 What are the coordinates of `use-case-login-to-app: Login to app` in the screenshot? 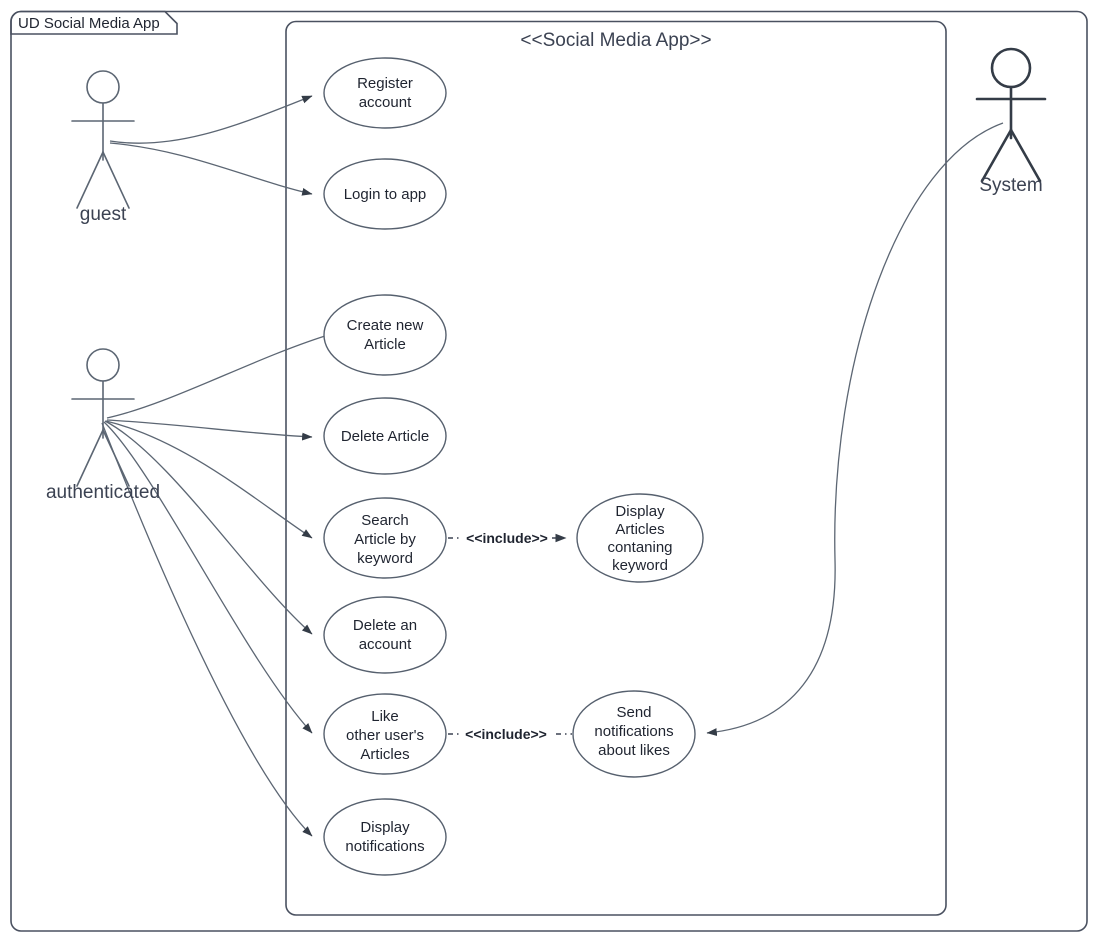 It's located at (385, 194).